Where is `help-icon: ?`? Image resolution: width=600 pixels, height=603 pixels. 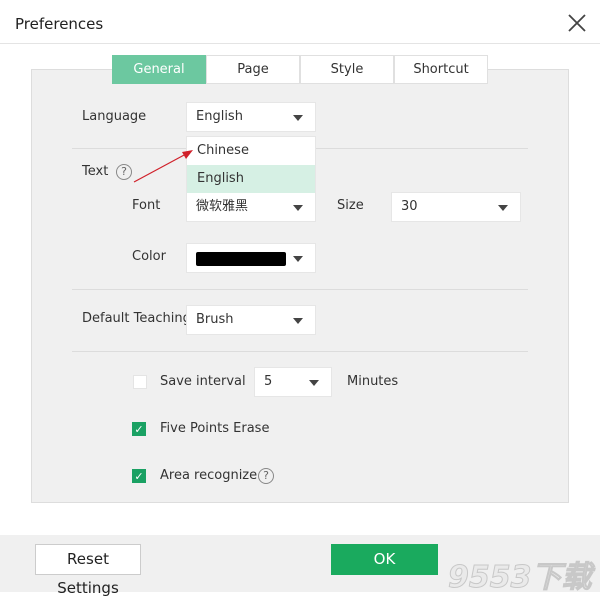
help-icon: ? is located at coordinates (266, 476).